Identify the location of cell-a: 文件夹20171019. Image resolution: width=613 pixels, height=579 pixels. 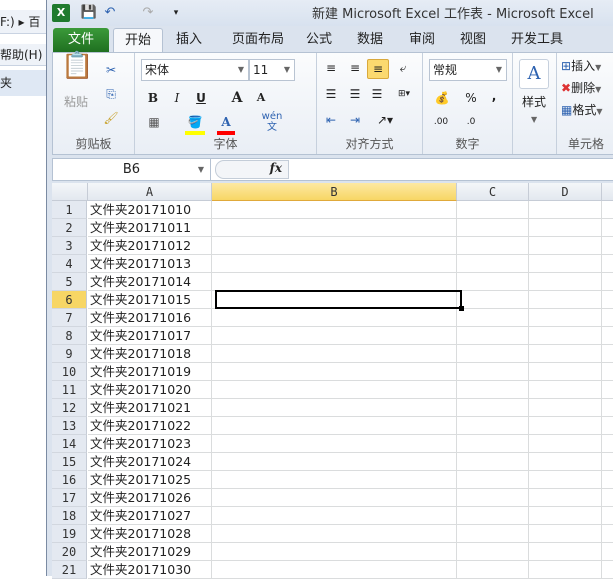
(150, 372).